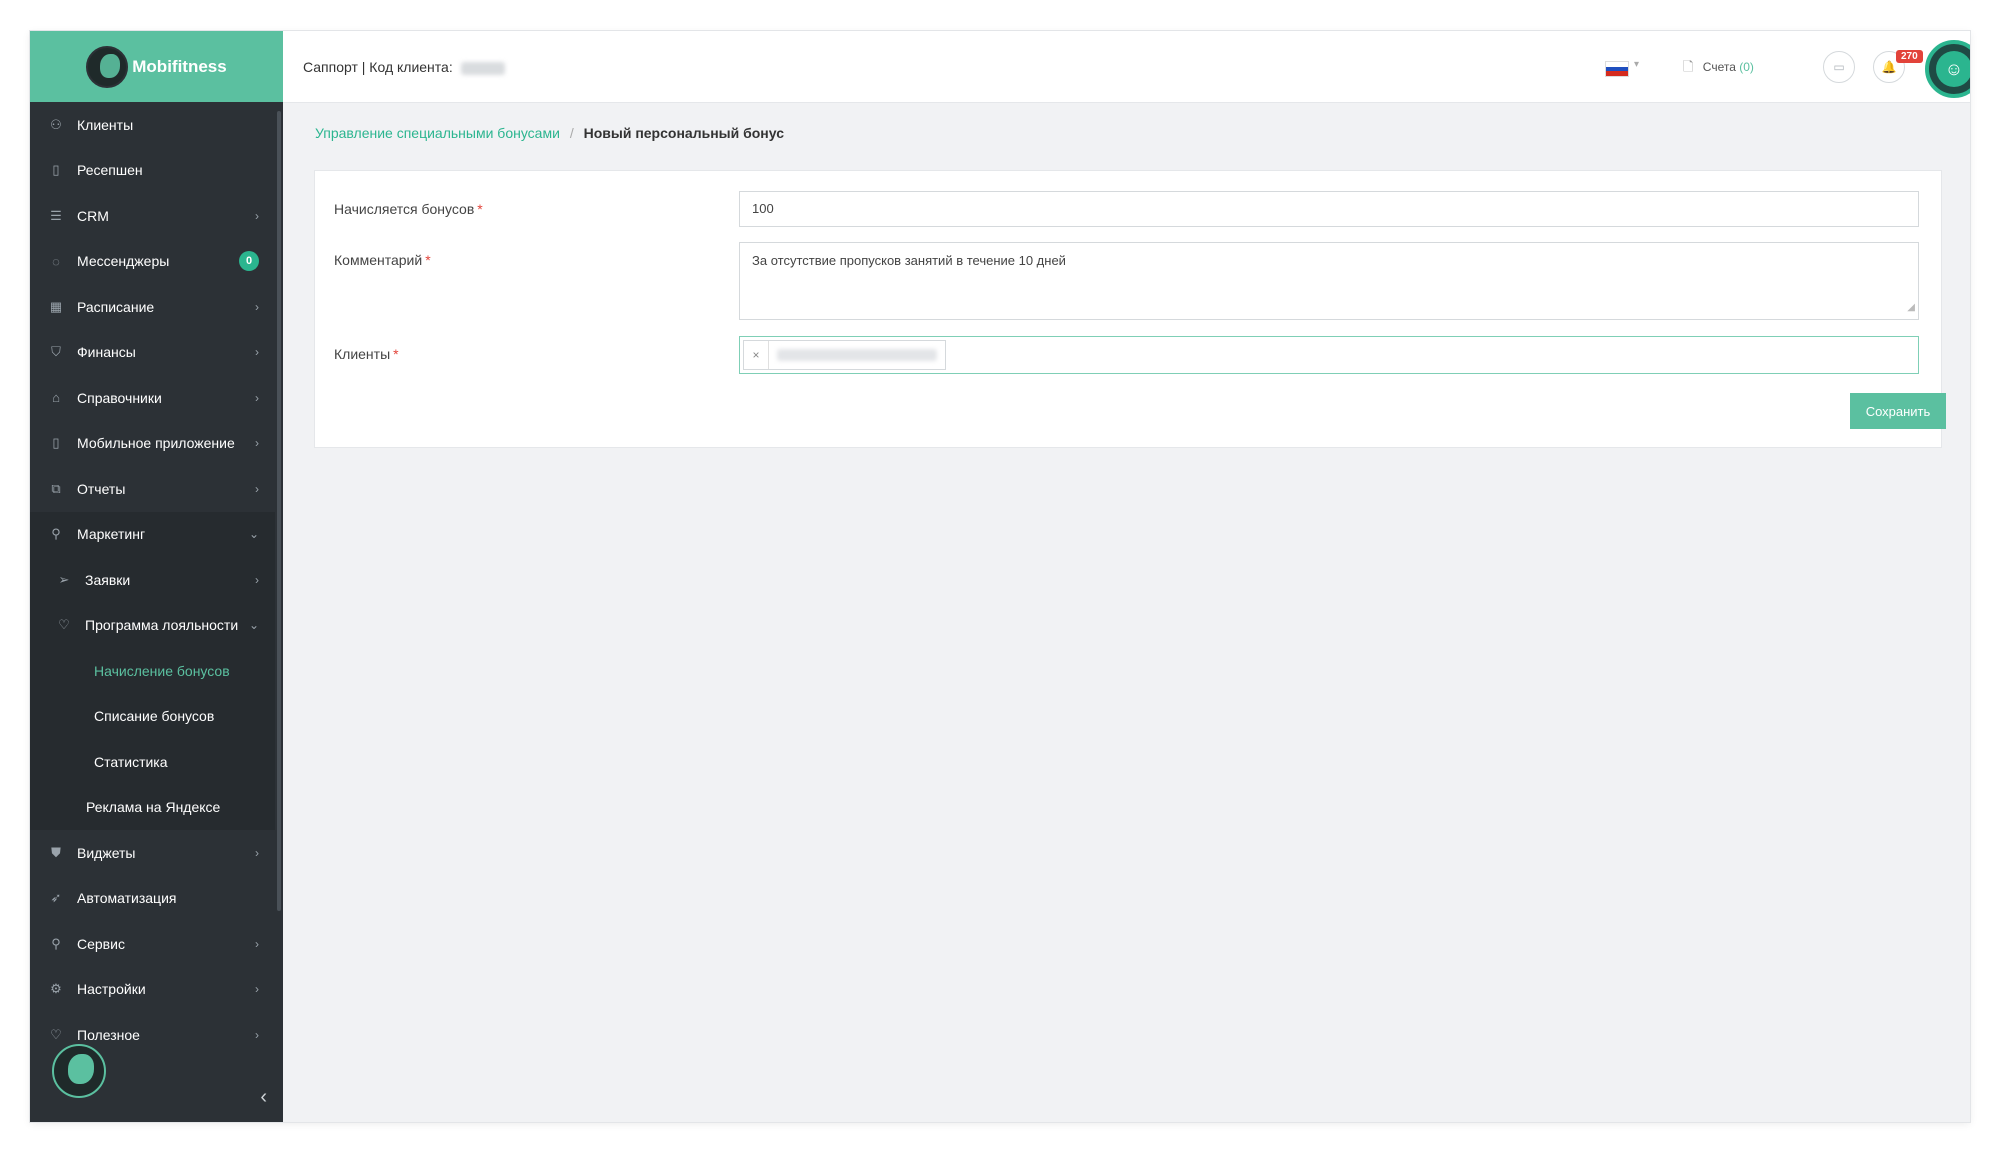 The width and height of the screenshot is (2000, 1154). Describe the element at coordinates (116, 306) in the screenshot. I see `sidebar-item-label: Расписание` at that location.